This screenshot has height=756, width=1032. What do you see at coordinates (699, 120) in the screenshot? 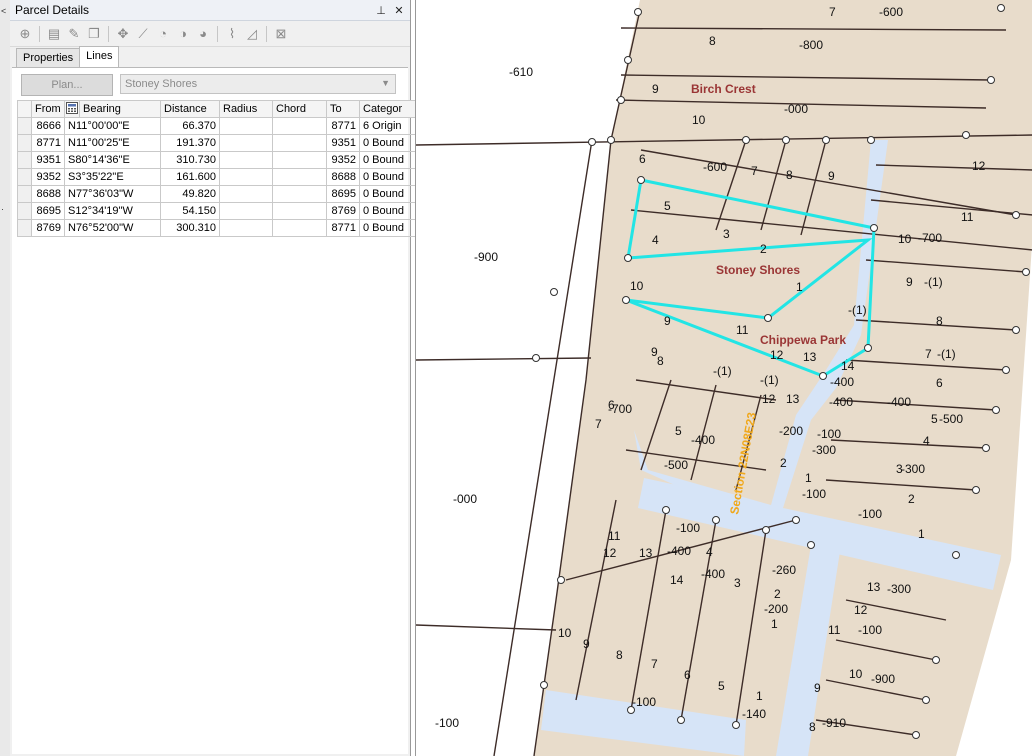
I see `parcel-number-label: 10` at bounding box center [699, 120].